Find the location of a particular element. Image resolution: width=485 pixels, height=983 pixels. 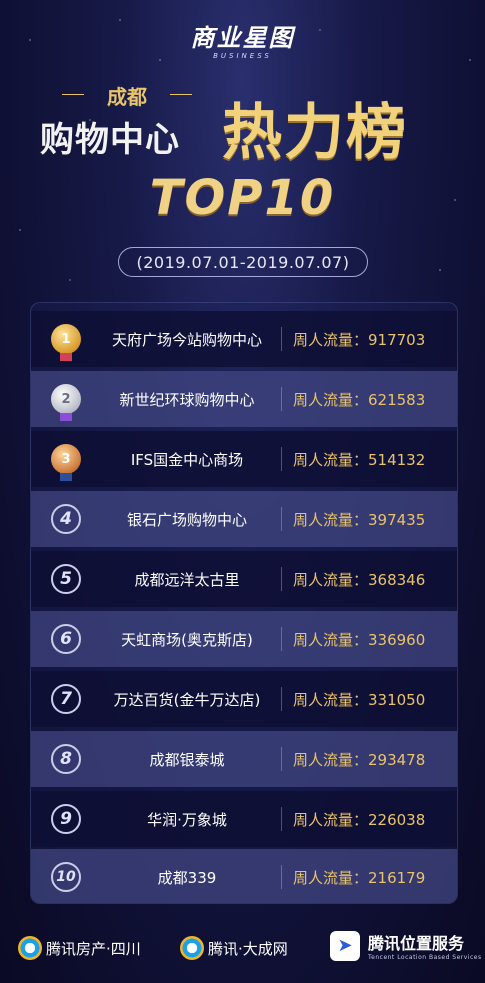

table-row: 7 万达百货(金牛万达店) 周人流量：331050 is located at coordinates (244, 699).